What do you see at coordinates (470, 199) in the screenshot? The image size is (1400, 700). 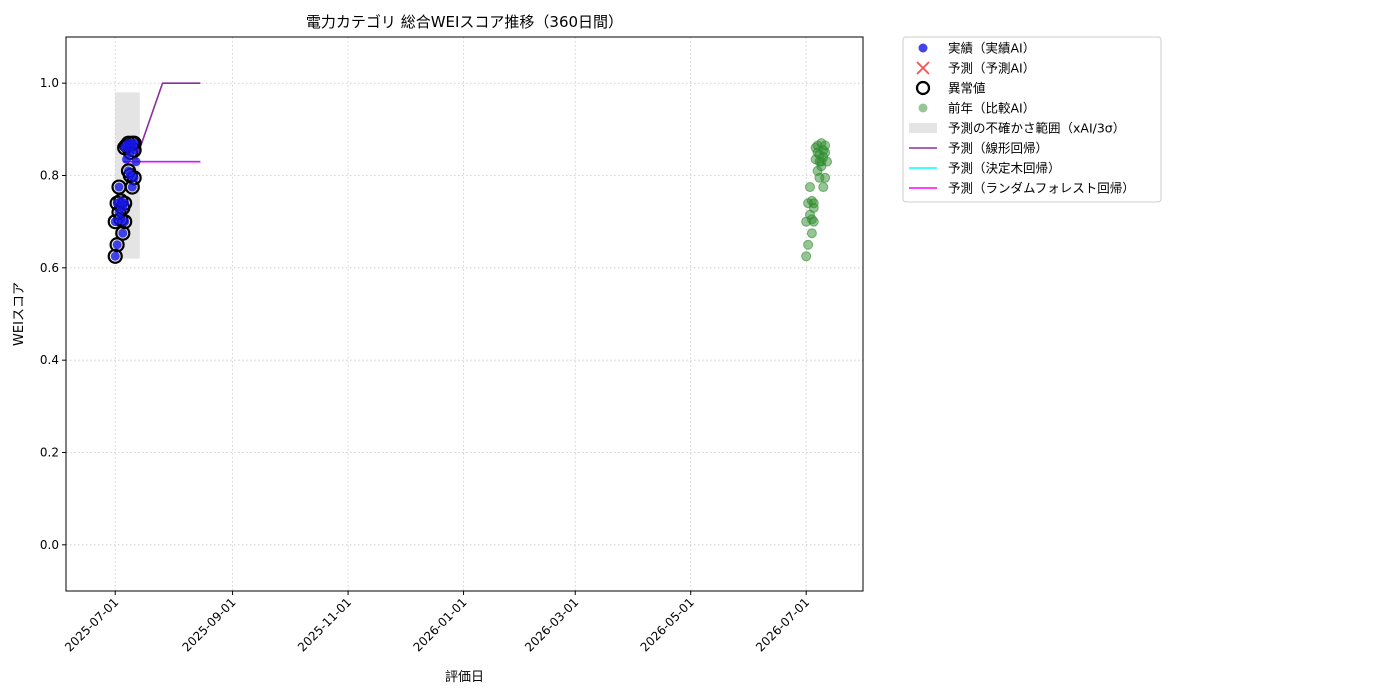 I see `data-points` at bounding box center [470, 199].